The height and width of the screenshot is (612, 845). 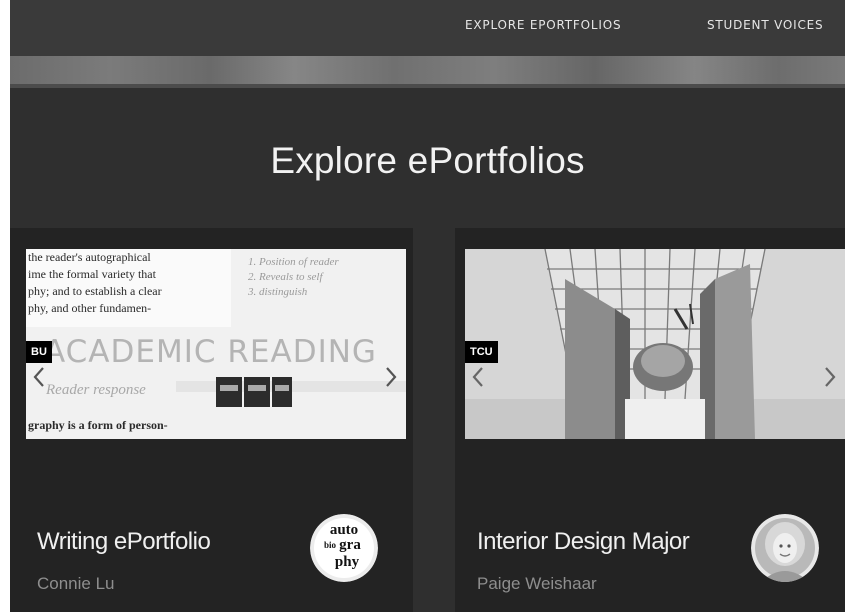 What do you see at coordinates (481, 352) in the screenshot?
I see `school-badge: TCU` at bounding box center [481, 352].